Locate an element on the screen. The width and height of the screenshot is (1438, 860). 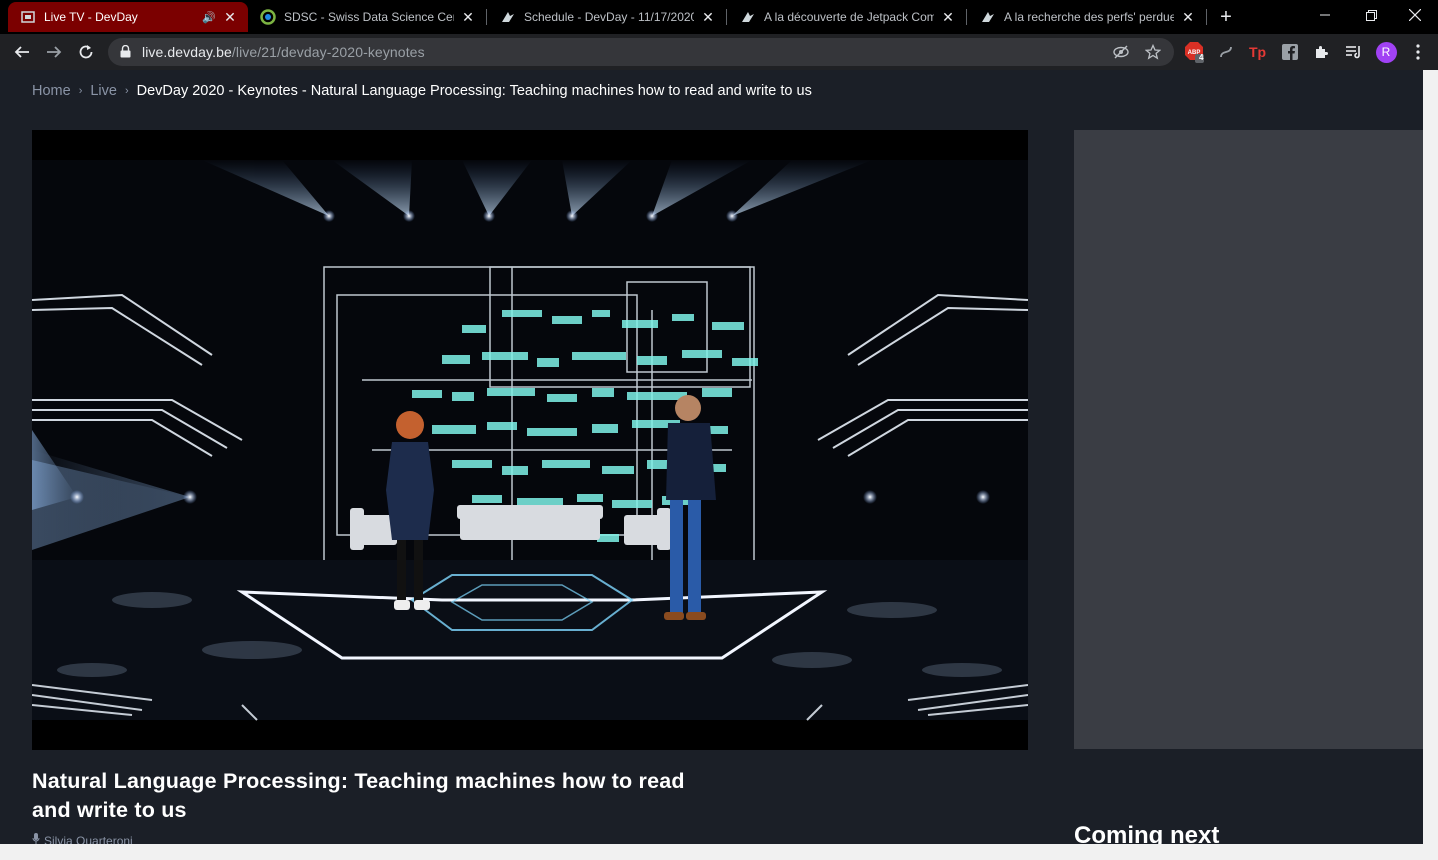
lock-icon is located at coordinates (125, 53).